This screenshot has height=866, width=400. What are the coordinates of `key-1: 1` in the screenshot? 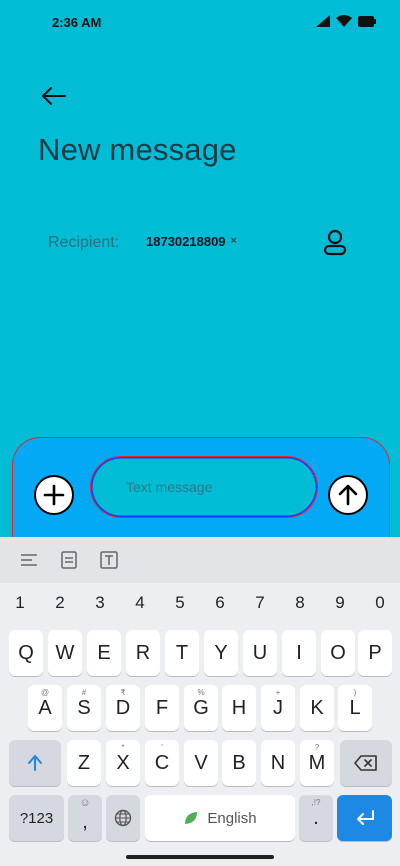 It's located at (20, 603).